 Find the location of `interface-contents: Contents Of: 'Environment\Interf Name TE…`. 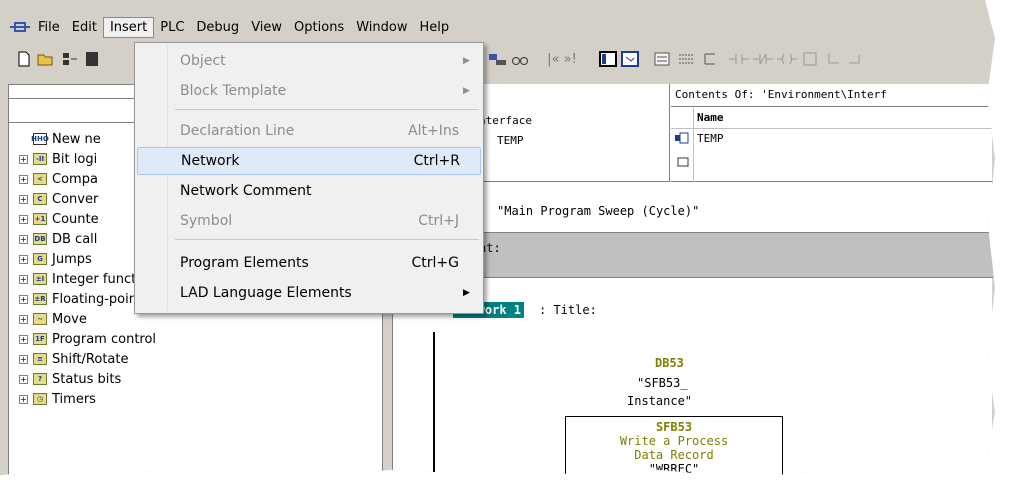

interface-contents: Contents Of: 'Environment\Interf Name TE… is located at coordinates (832, 133).